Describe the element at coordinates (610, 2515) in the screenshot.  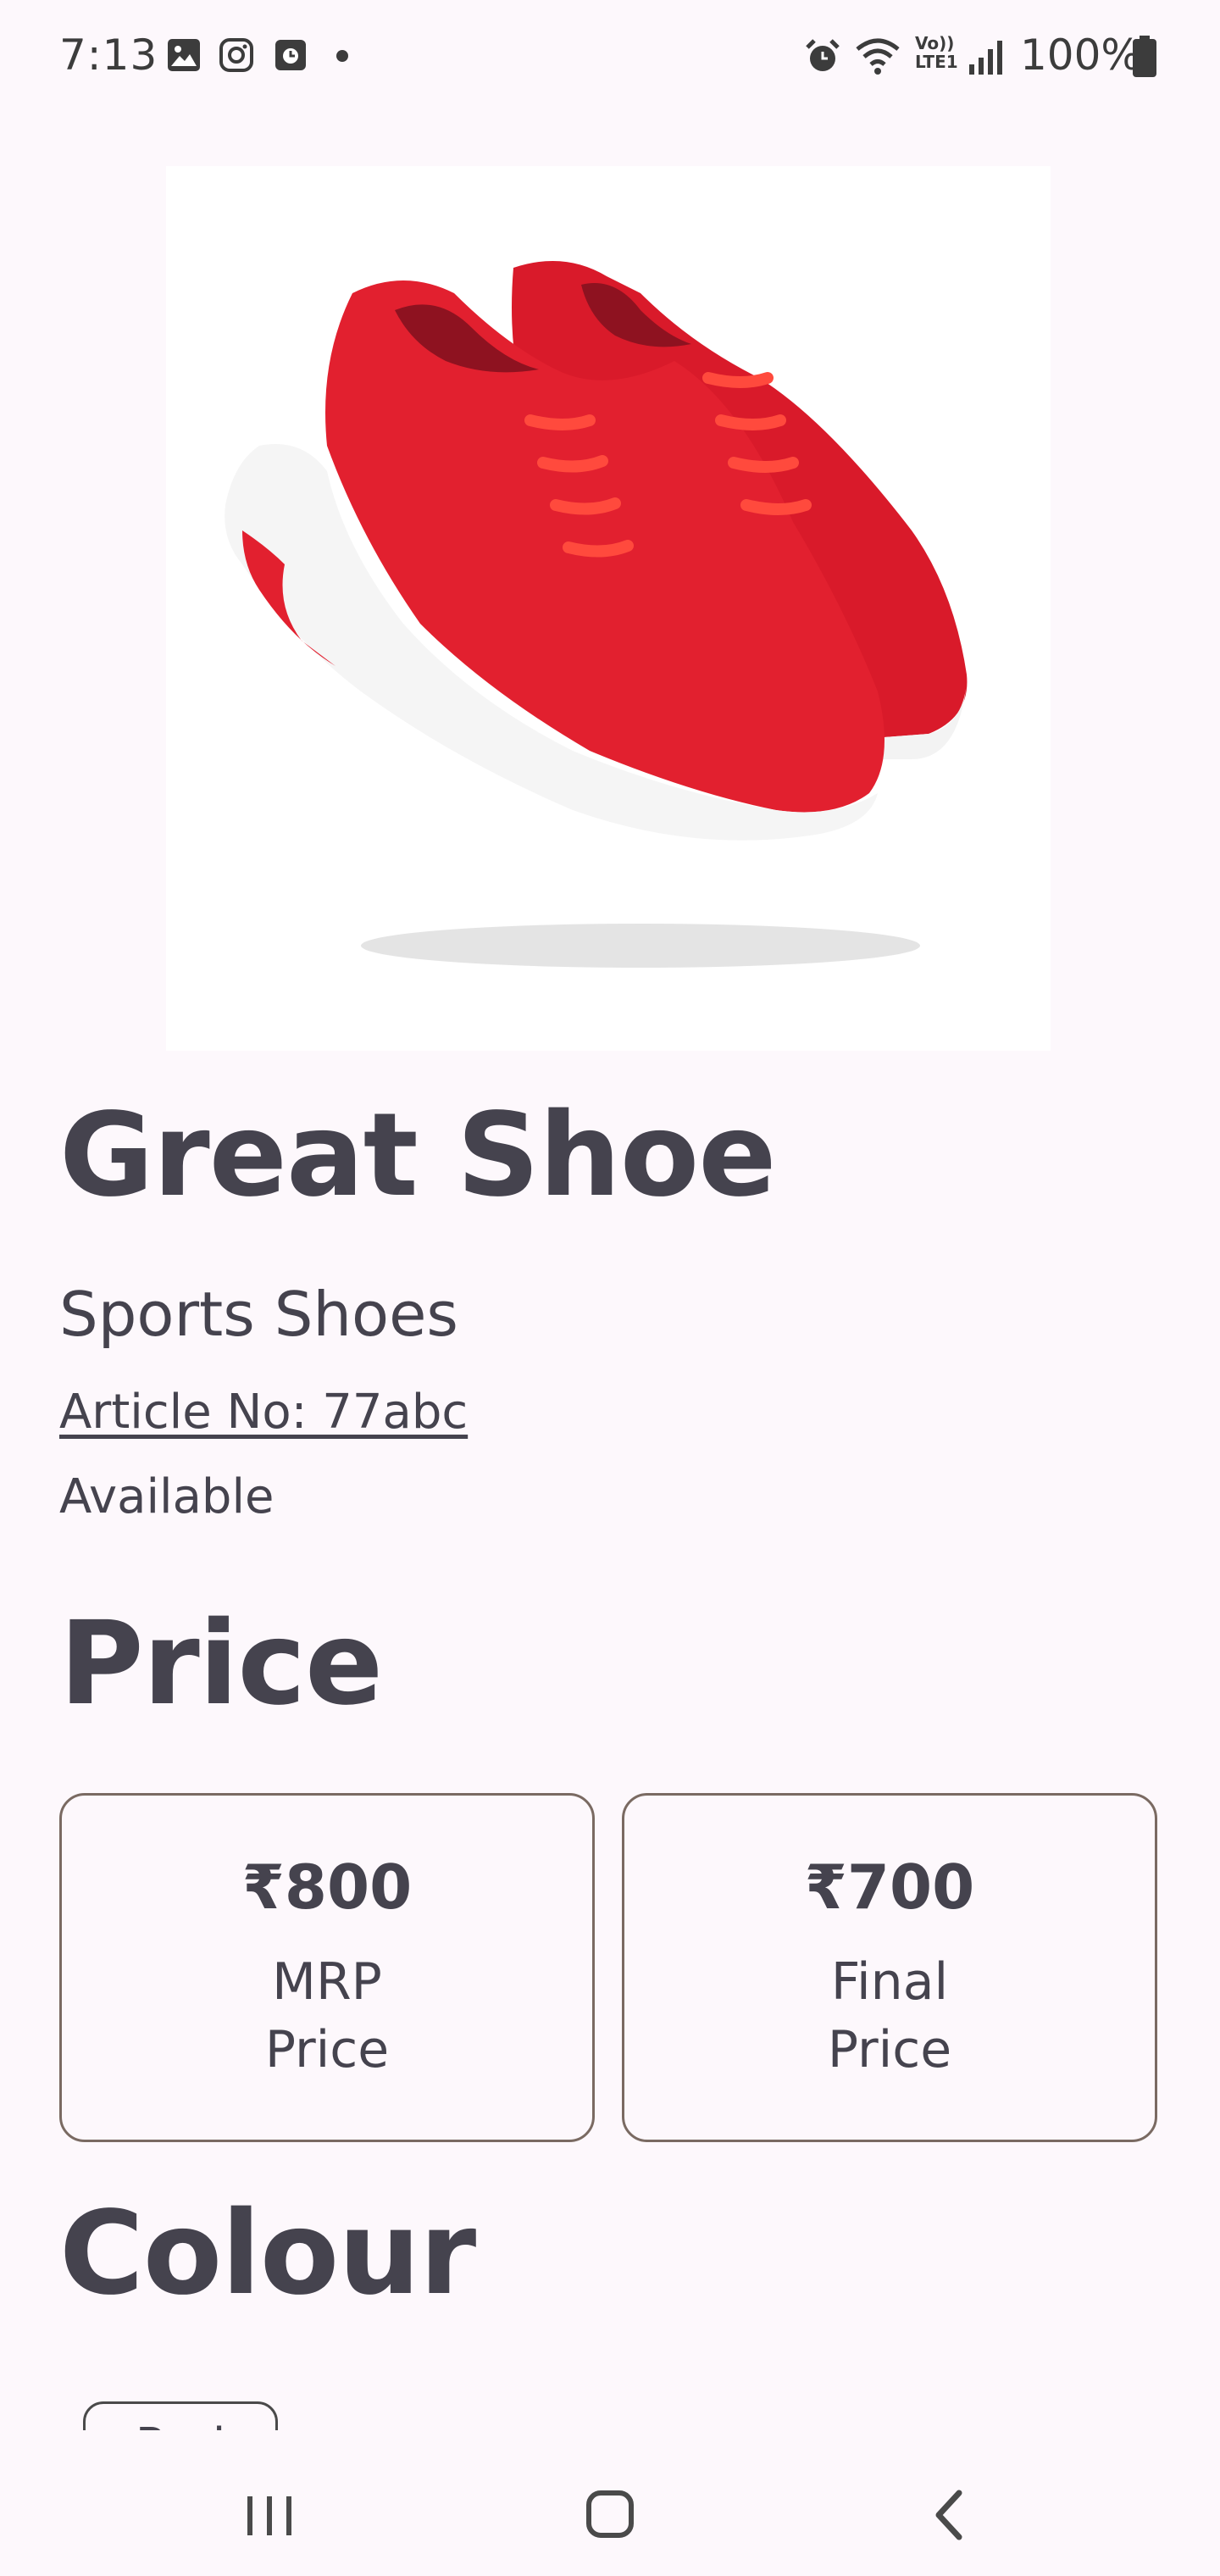
I see `home-icon` at that location.